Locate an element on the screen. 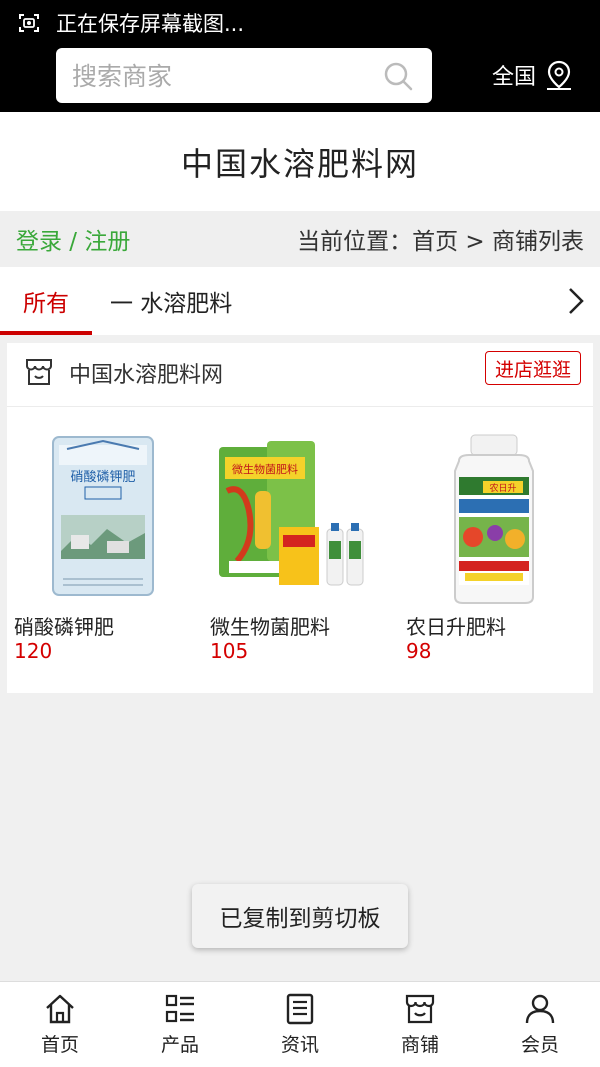  nav-label: 资讯 is located at coordinates (299, 1045).